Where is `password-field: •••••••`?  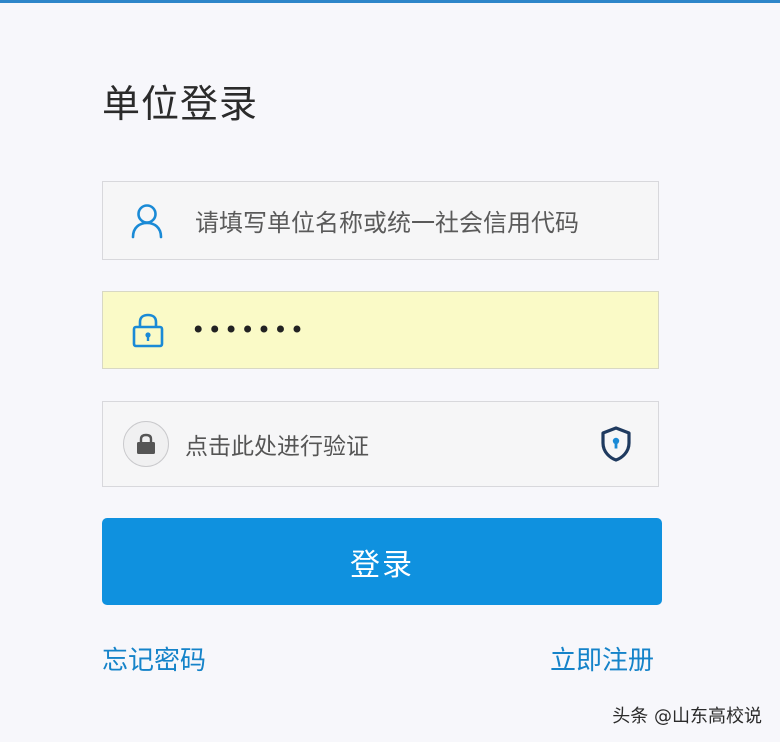 password-field: ••••••• is located at coordinates (380, 330).